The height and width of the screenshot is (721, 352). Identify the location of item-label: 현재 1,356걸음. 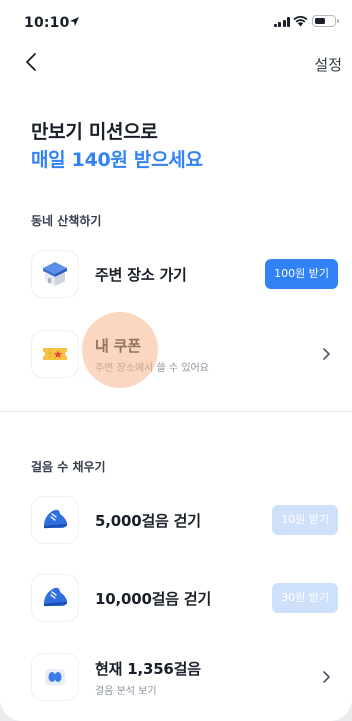
(148, 669).